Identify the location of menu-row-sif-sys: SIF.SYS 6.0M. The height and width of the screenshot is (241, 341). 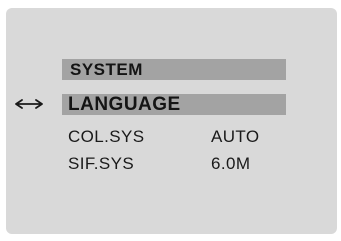
(171, 164).